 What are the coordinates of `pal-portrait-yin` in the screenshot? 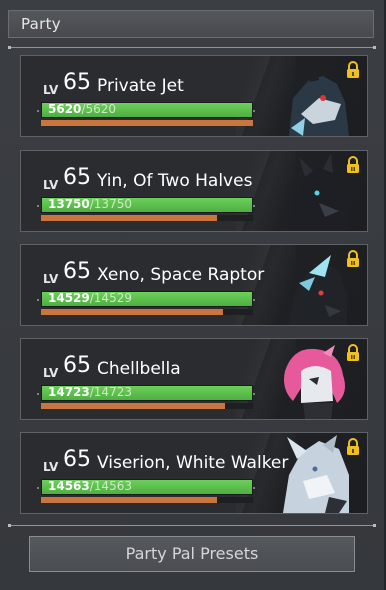 It's located at (318, 192).